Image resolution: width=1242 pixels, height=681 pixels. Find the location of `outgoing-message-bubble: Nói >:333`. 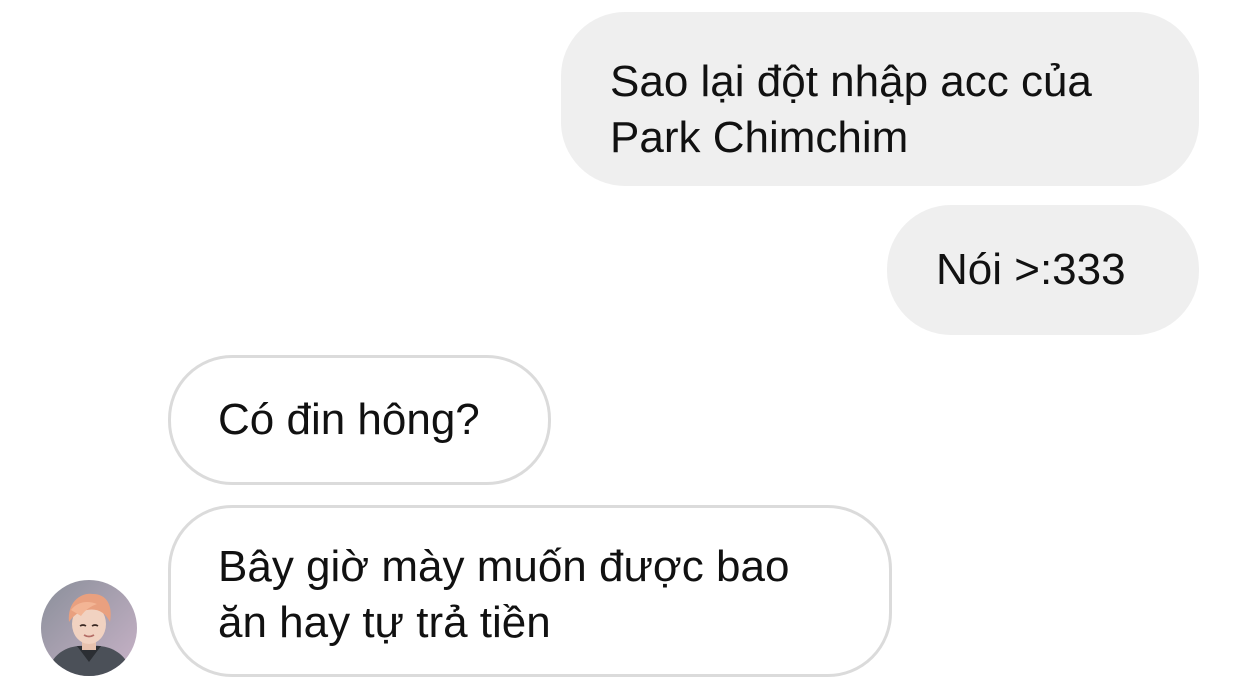

outgoing-message-bubble: Nói >:333 is located at coordinates (1043, 270).